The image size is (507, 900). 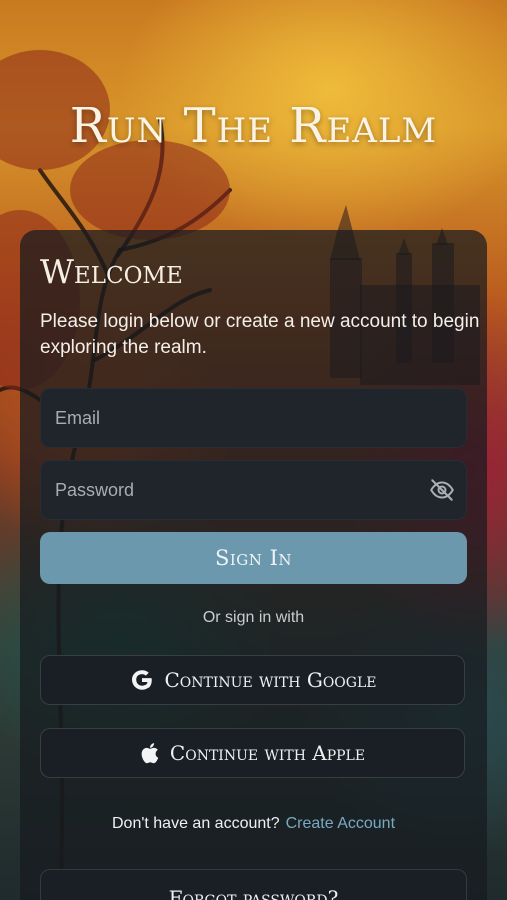 I want to click on google-button-label: Continue with Google, so click(x=270, y=680).